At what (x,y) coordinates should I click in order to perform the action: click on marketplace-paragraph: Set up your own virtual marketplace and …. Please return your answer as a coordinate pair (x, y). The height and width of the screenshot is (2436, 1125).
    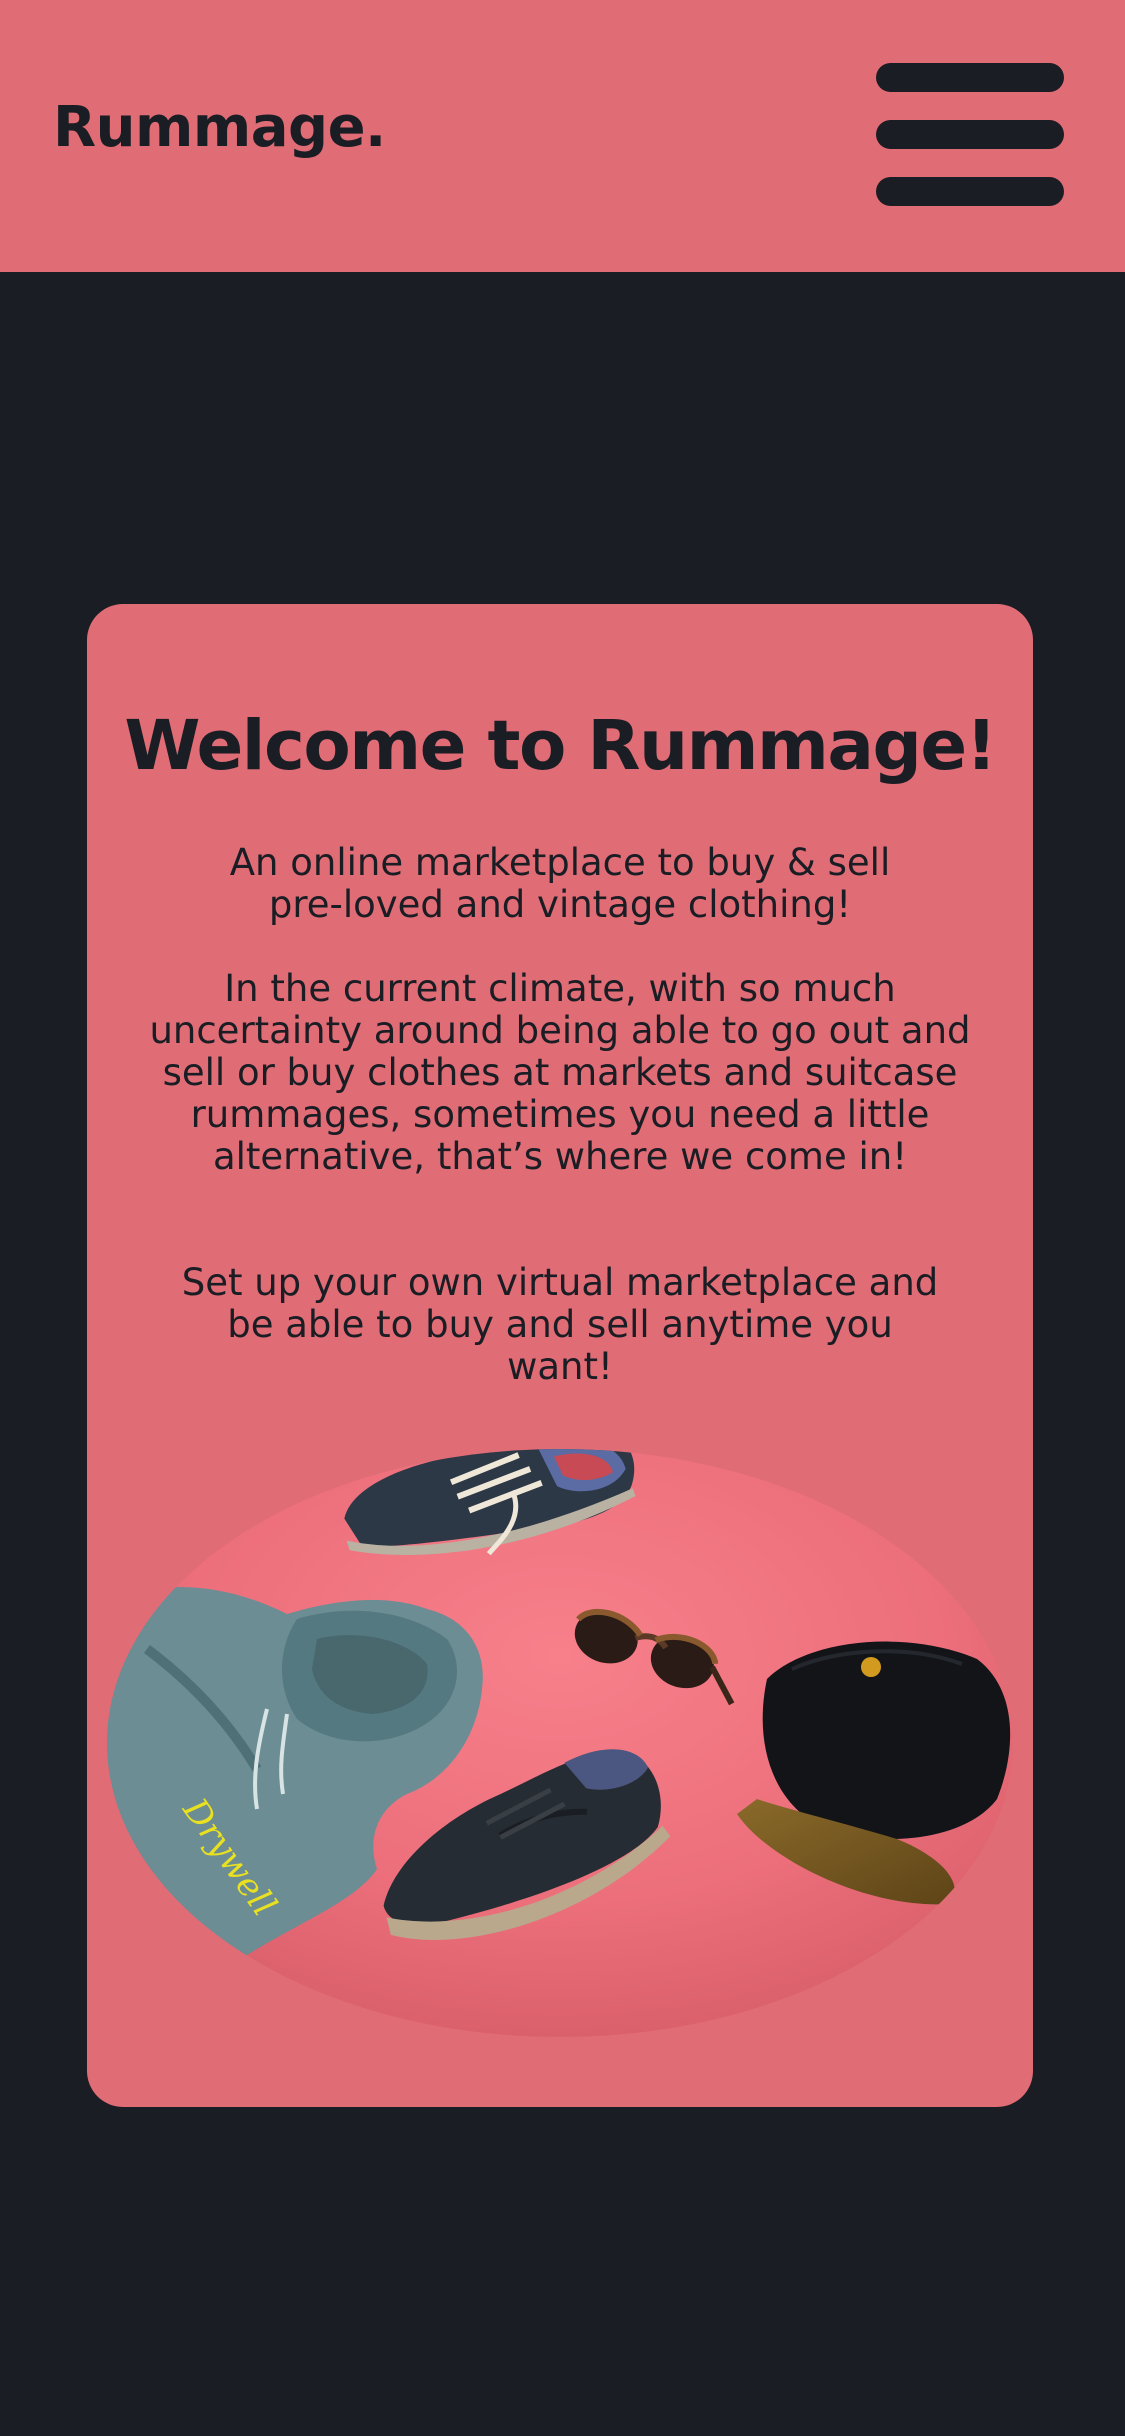
    Looking at the image, I should click on (560, 1324).